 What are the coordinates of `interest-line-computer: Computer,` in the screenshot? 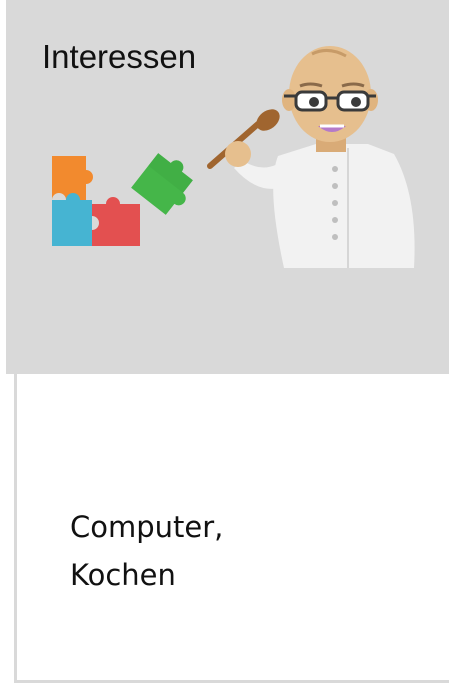 It's located at (147, 527).